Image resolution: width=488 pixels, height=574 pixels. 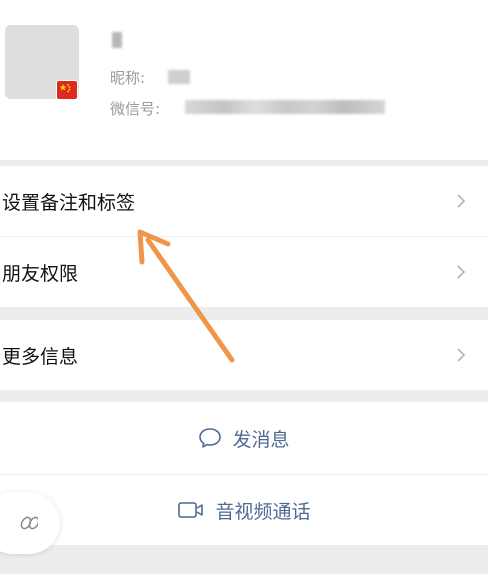 What do you see at coordinates (135, 109) in the screenshot?
I see `wechat-id-label: 微信号:` at bounding box center [135, 109].